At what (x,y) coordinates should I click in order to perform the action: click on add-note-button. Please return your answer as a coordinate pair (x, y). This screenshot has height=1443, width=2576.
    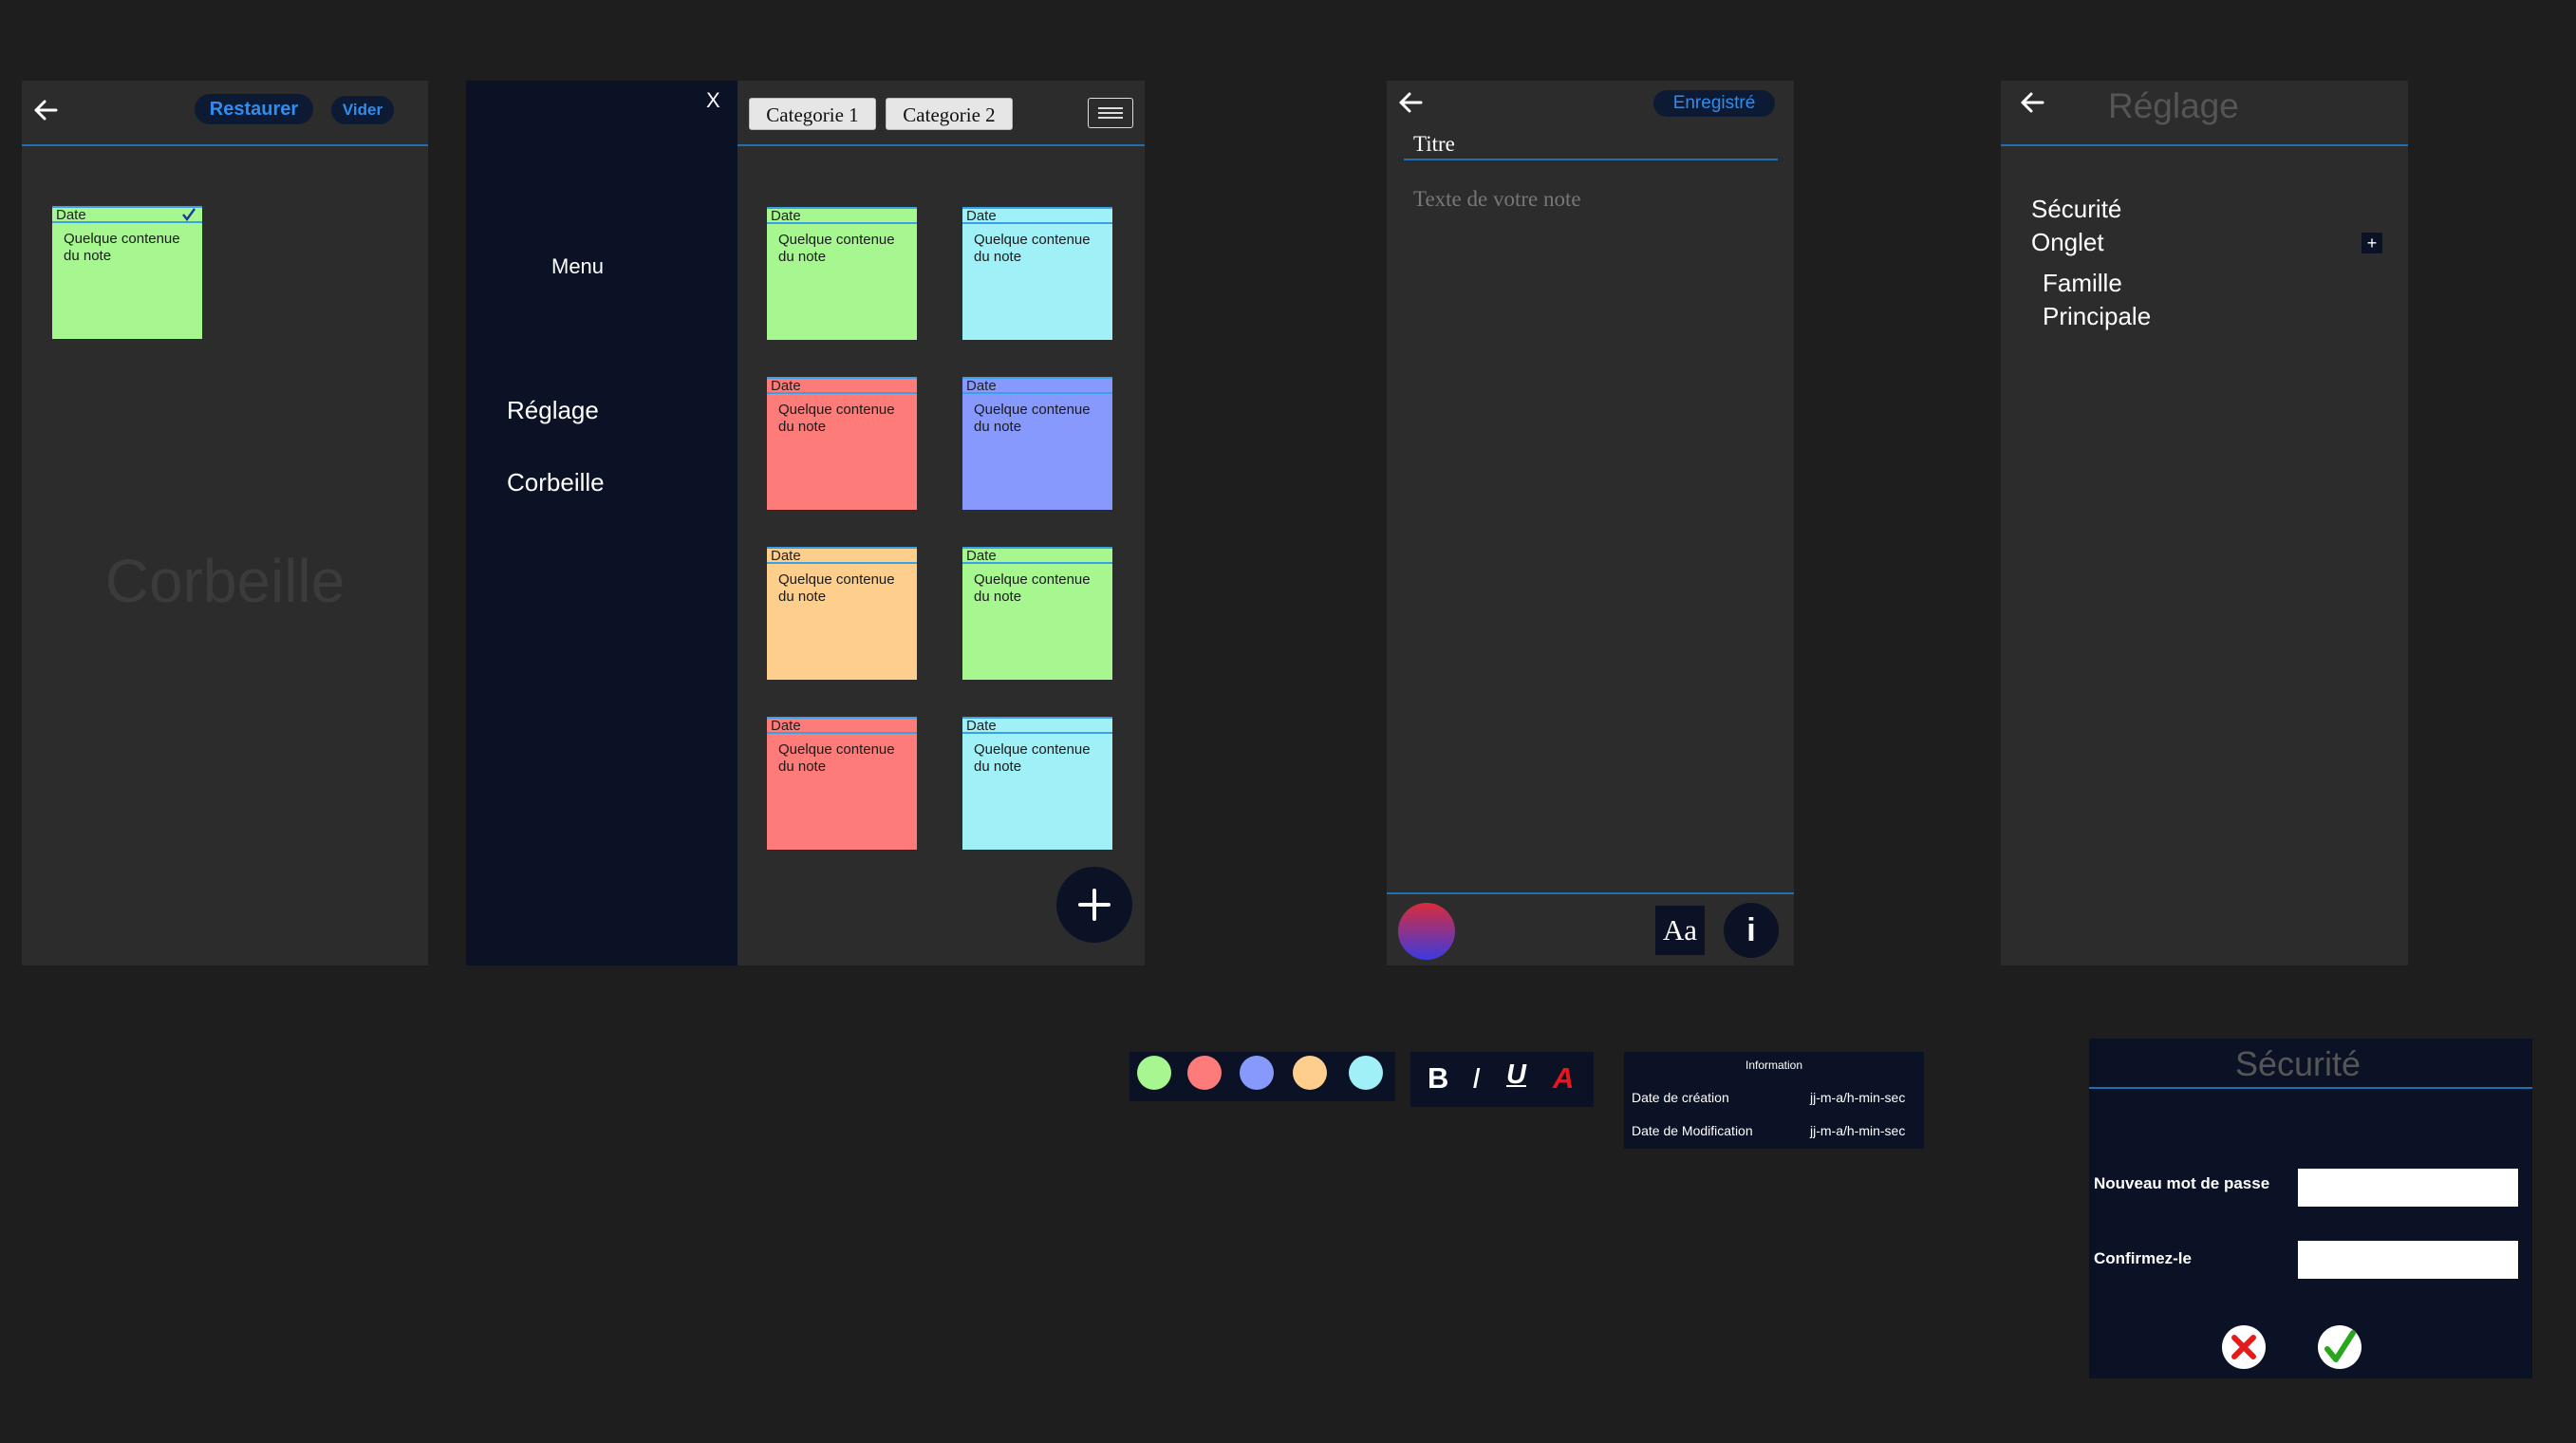
    Looking at the image, I should click on (1094, 905).